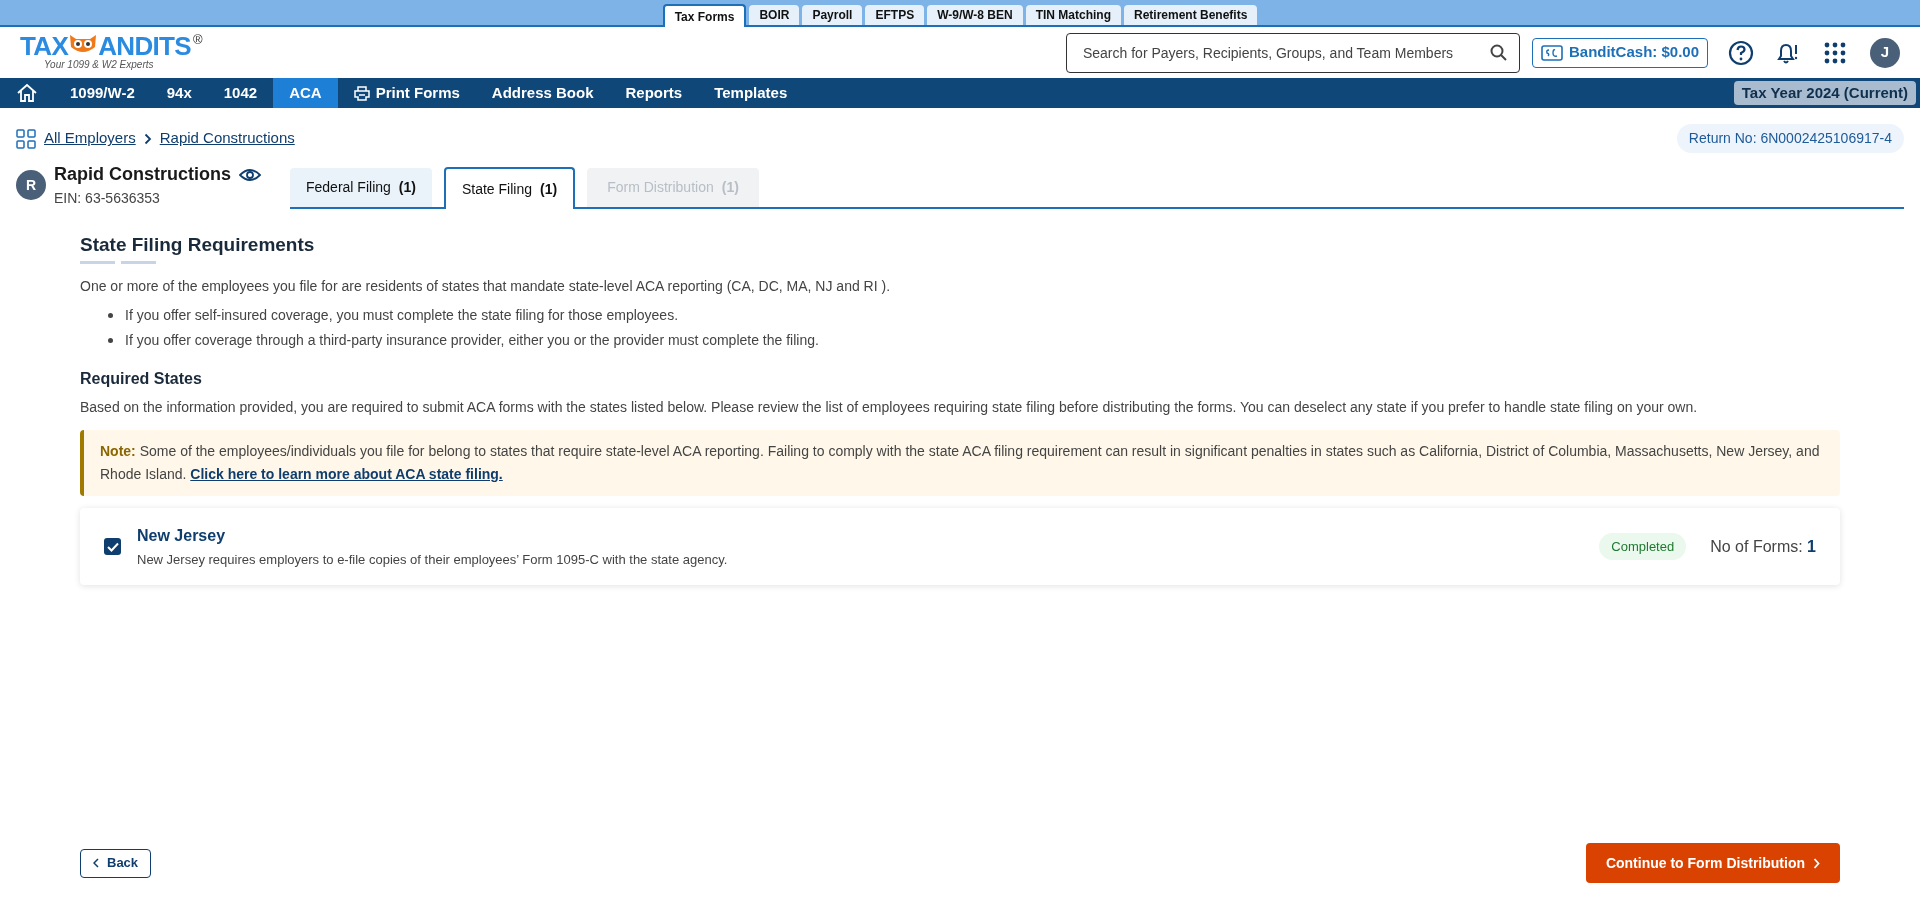 The image size is (1920, 919). What do you see at coordinates (198, 40) in the screenshot?
I see `registered-mark: ®` at bounding box center [198, 40].